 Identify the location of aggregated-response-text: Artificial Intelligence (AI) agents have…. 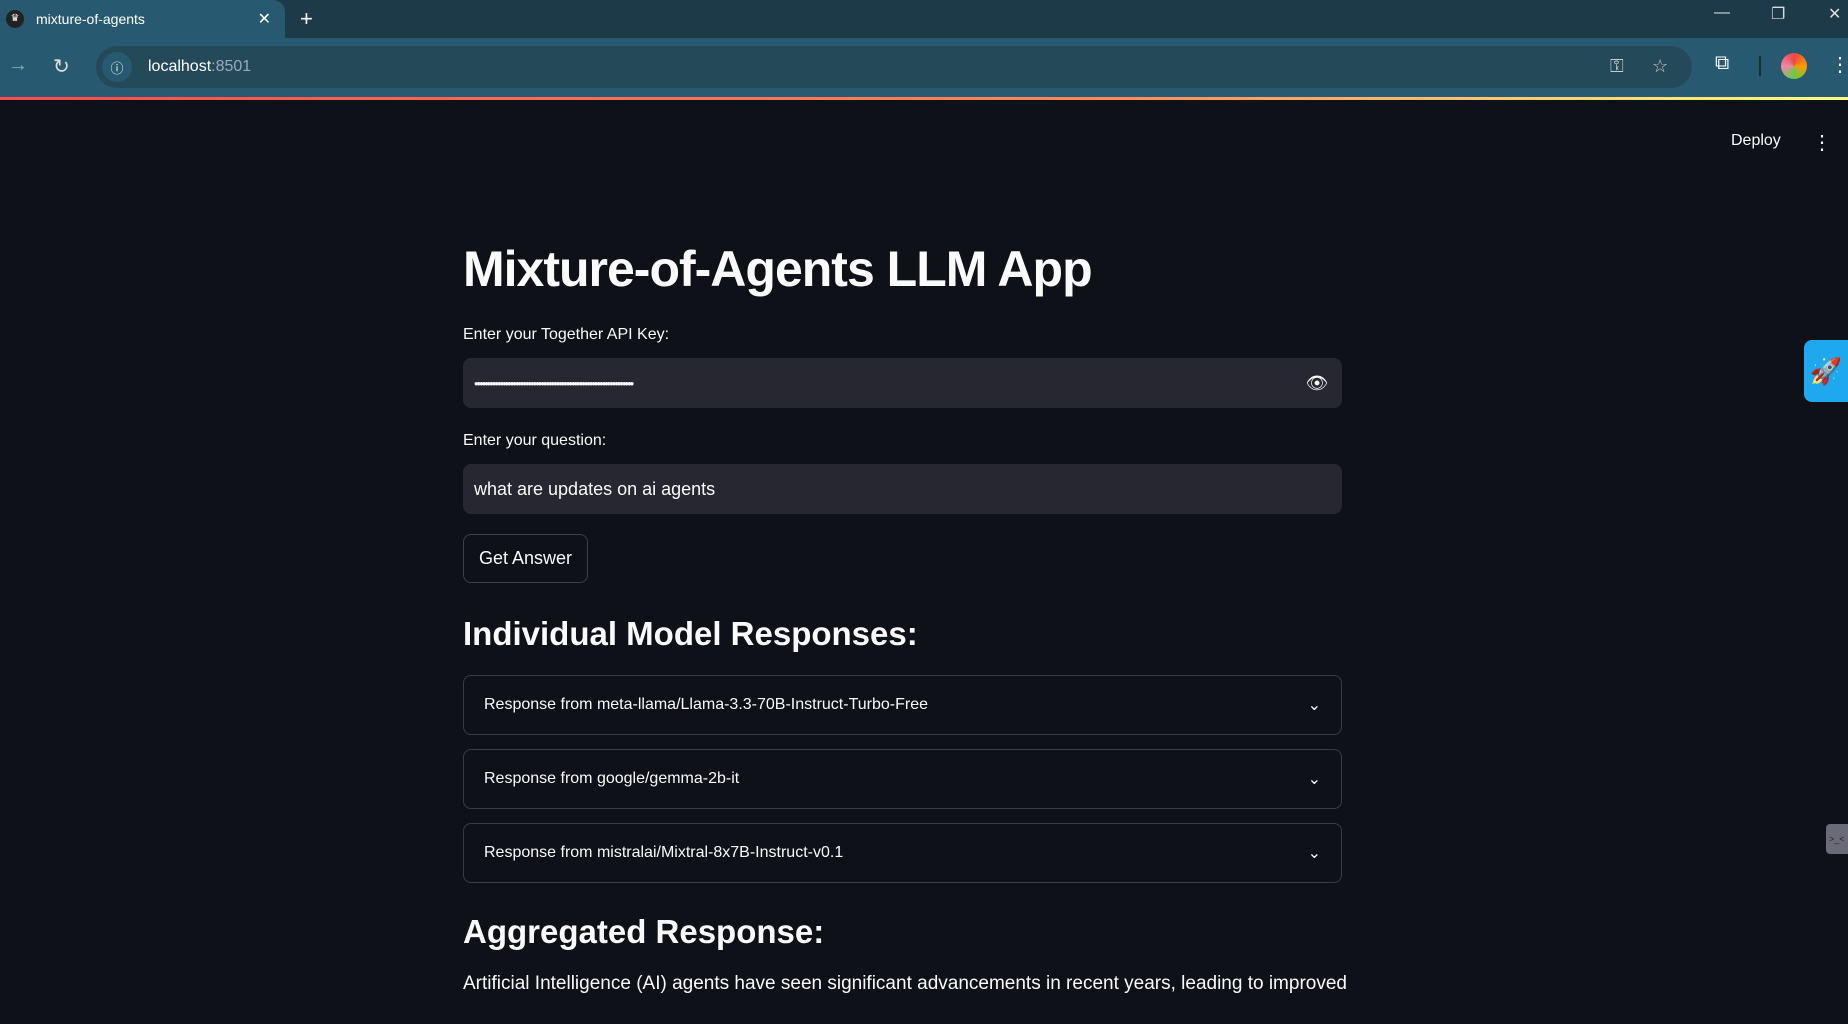
(905, 983).